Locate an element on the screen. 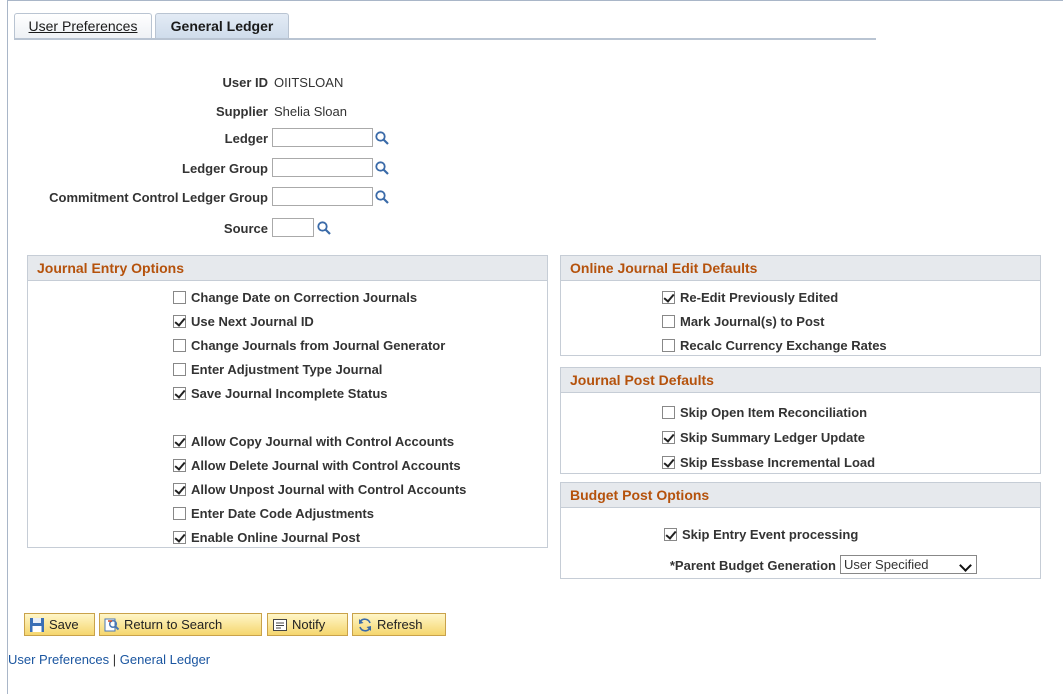 The height and width of the screenshot is (694, 1063). tab-user-preferences: User Preferences is located at coordinates (83, 25).